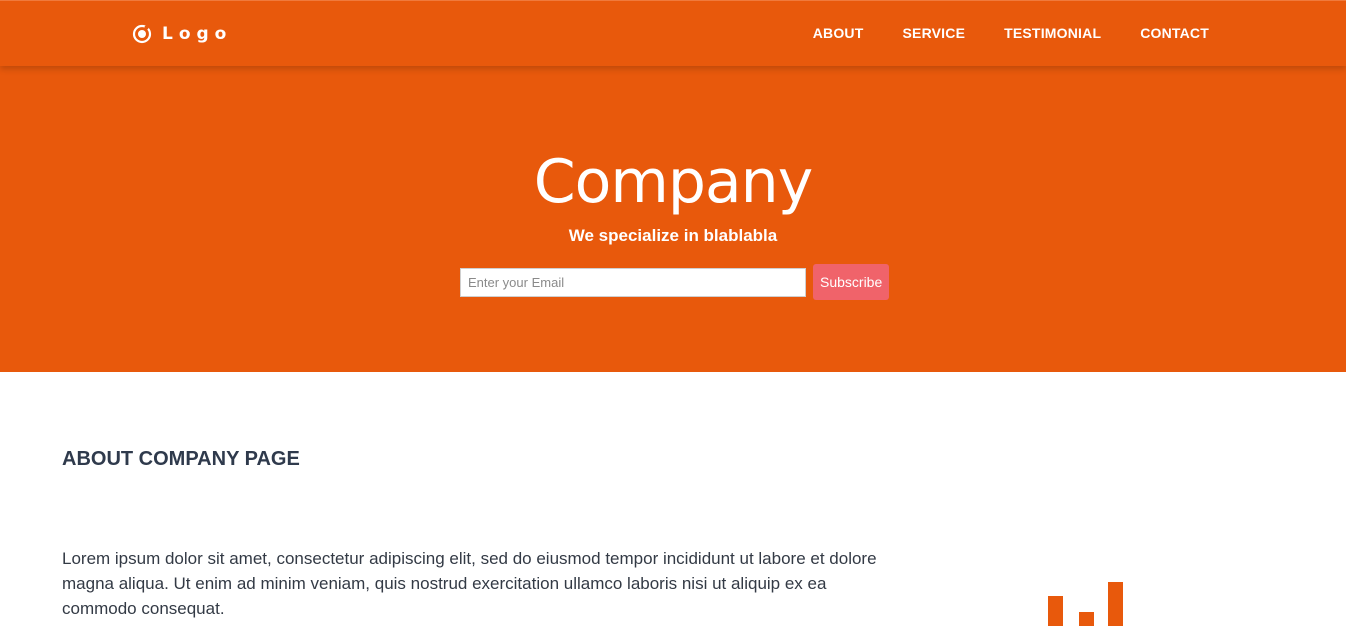  What do you see at coordinates (1174, 33) in the screenshot?
I see `nav-link-contact: CONTACT` at bounding box center [1174, 33].